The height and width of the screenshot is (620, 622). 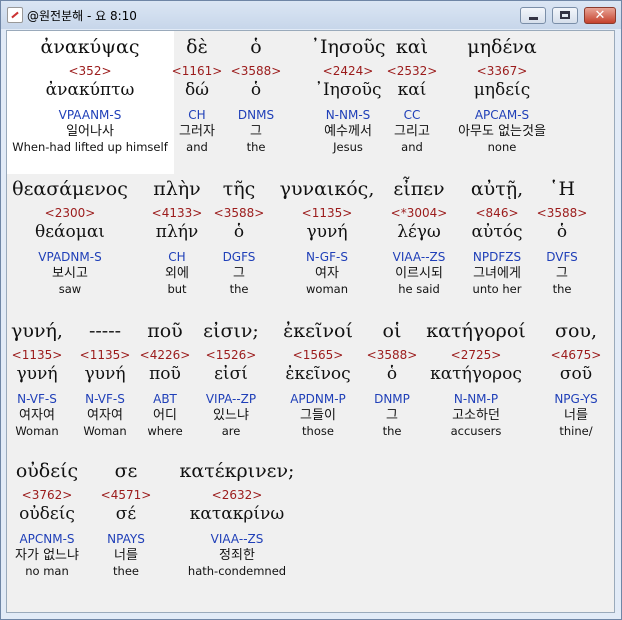 What do you see at coordinates (165, 379) in the screenshot?
I see `word-token: ποῦ <4226> ποῦ ABT 어디 where` at bounding box center [165, 379].